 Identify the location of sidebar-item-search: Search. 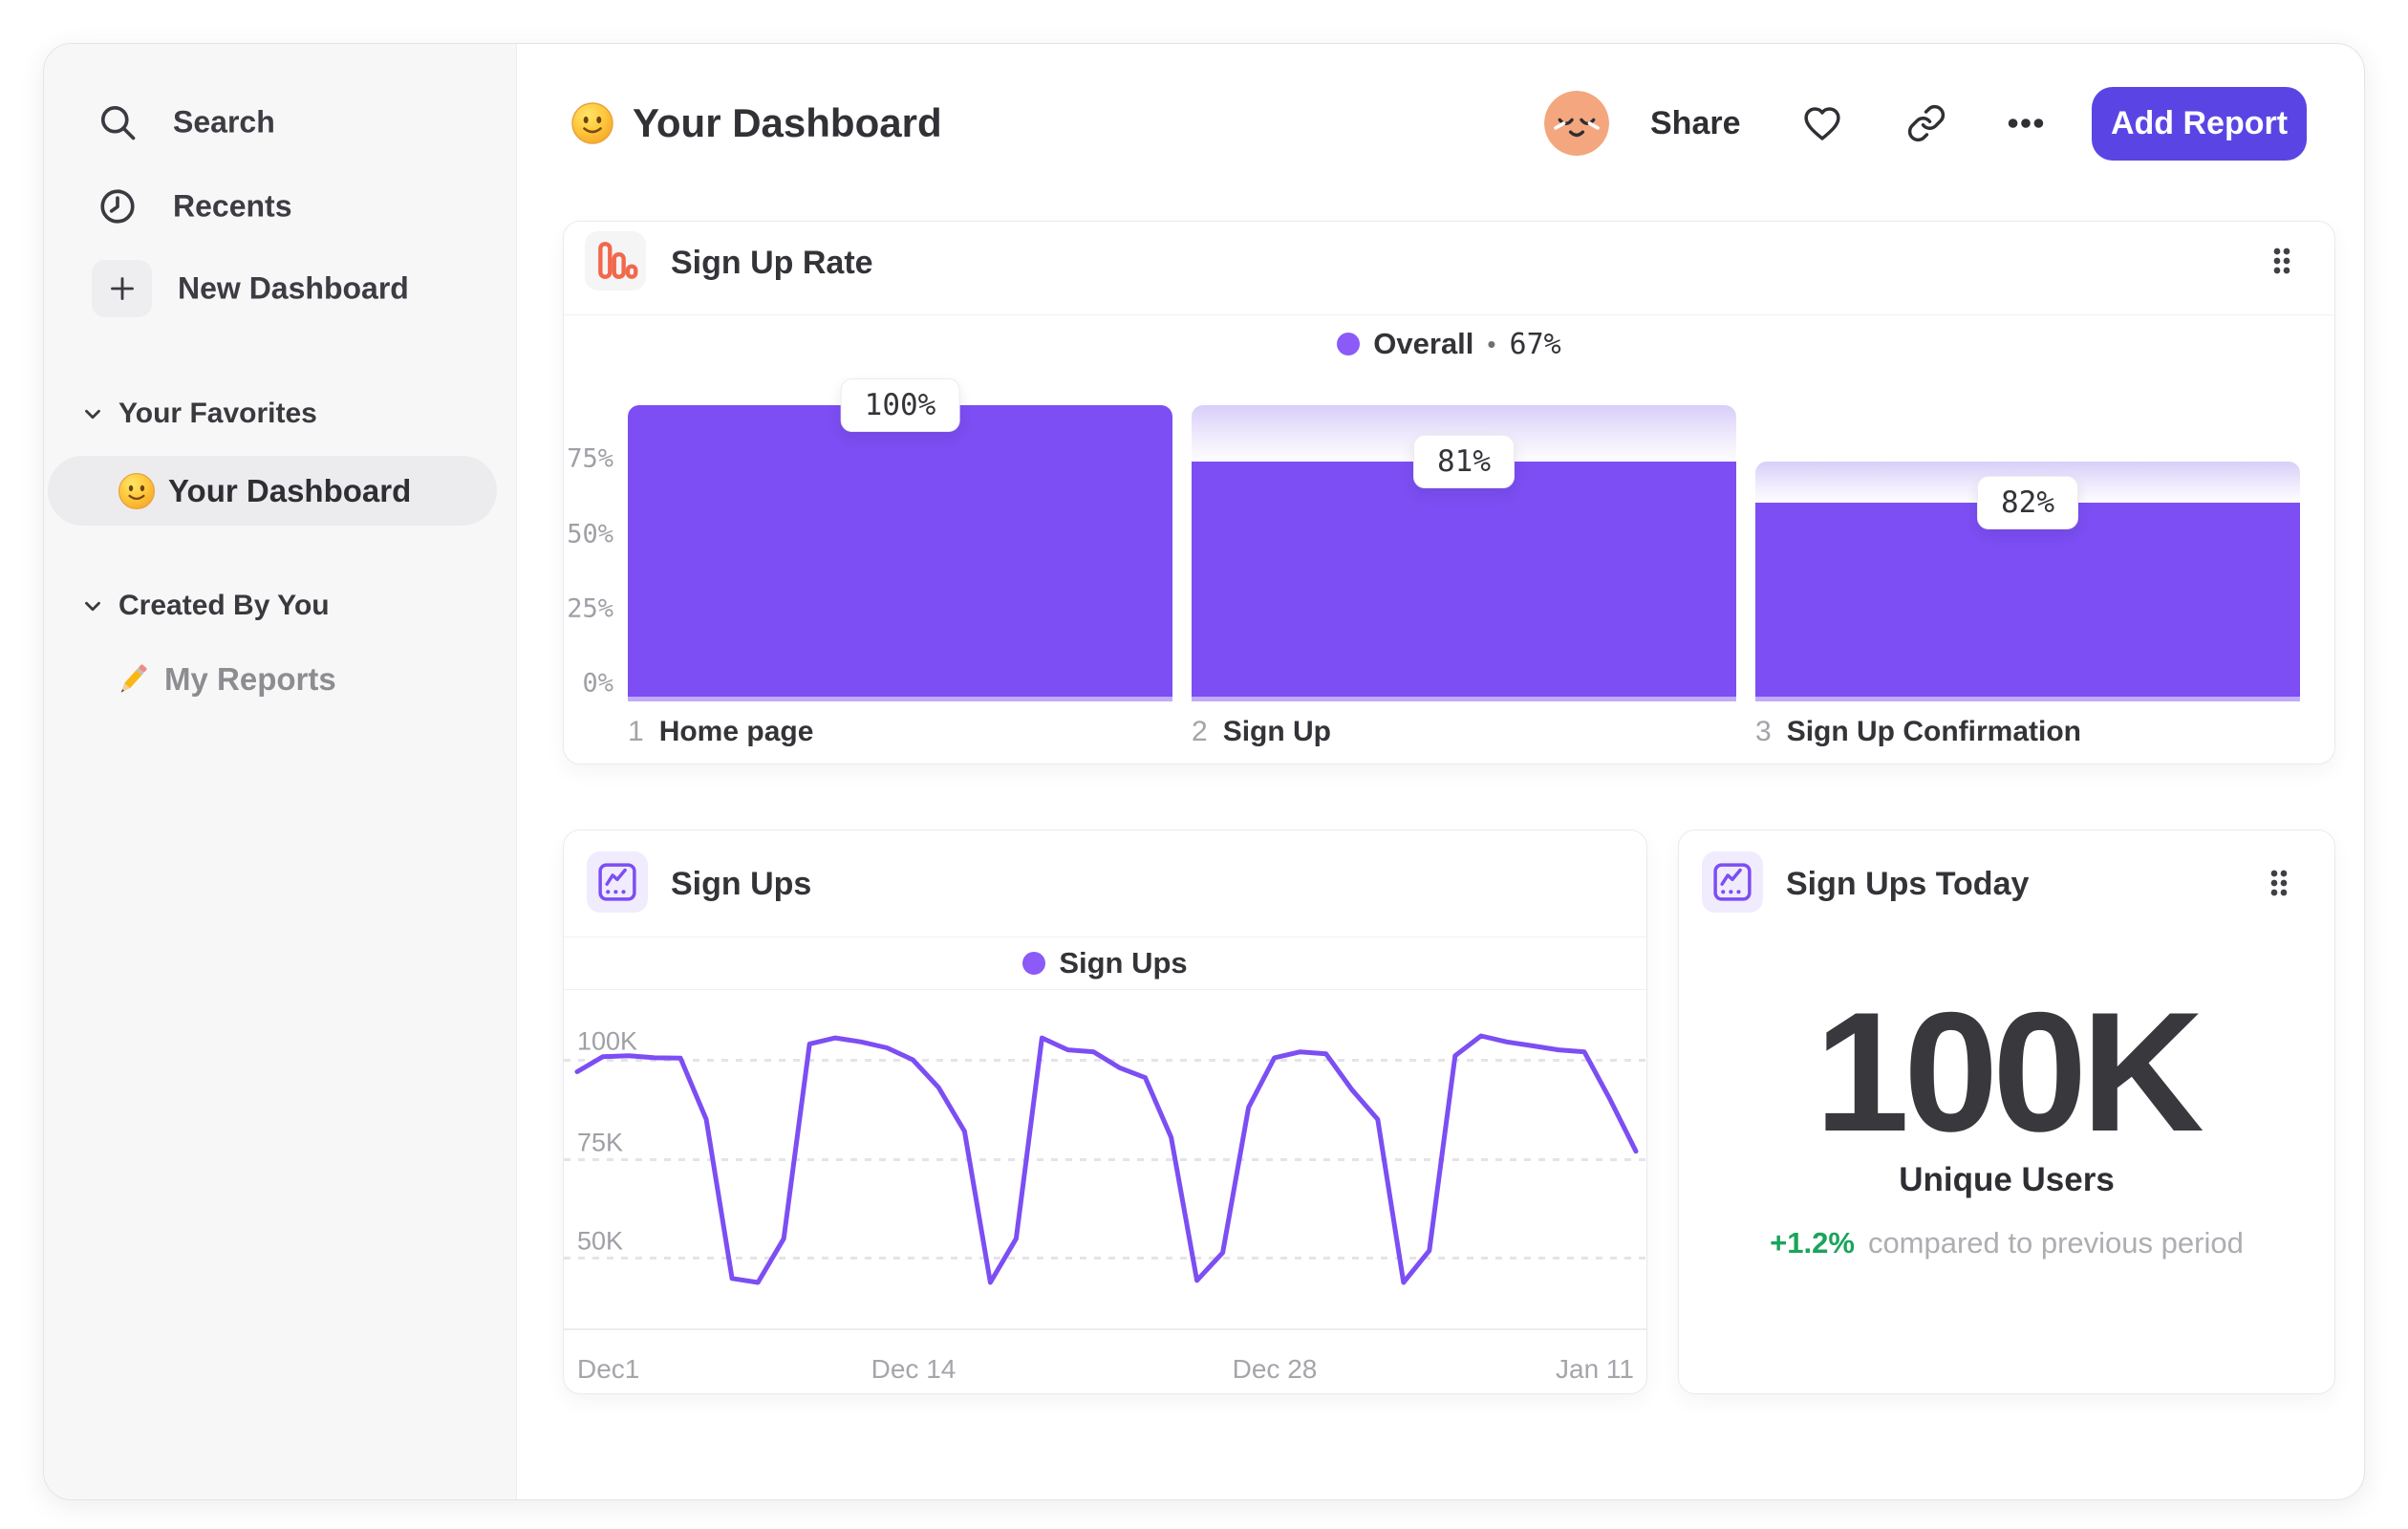
(280, 122).